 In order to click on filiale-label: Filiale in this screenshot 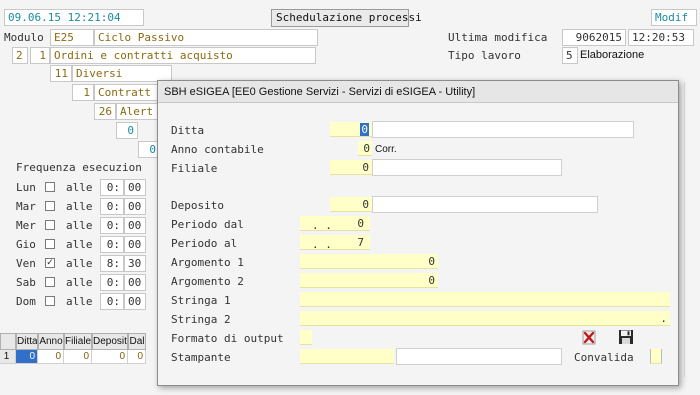, I will do `click(194, 168)`.